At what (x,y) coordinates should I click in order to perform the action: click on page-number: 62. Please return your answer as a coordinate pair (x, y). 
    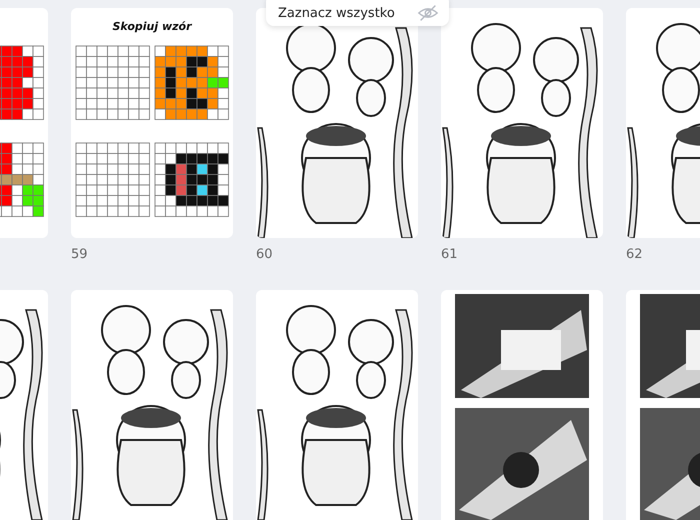
    Looking at the image, I should click on (635, 255).